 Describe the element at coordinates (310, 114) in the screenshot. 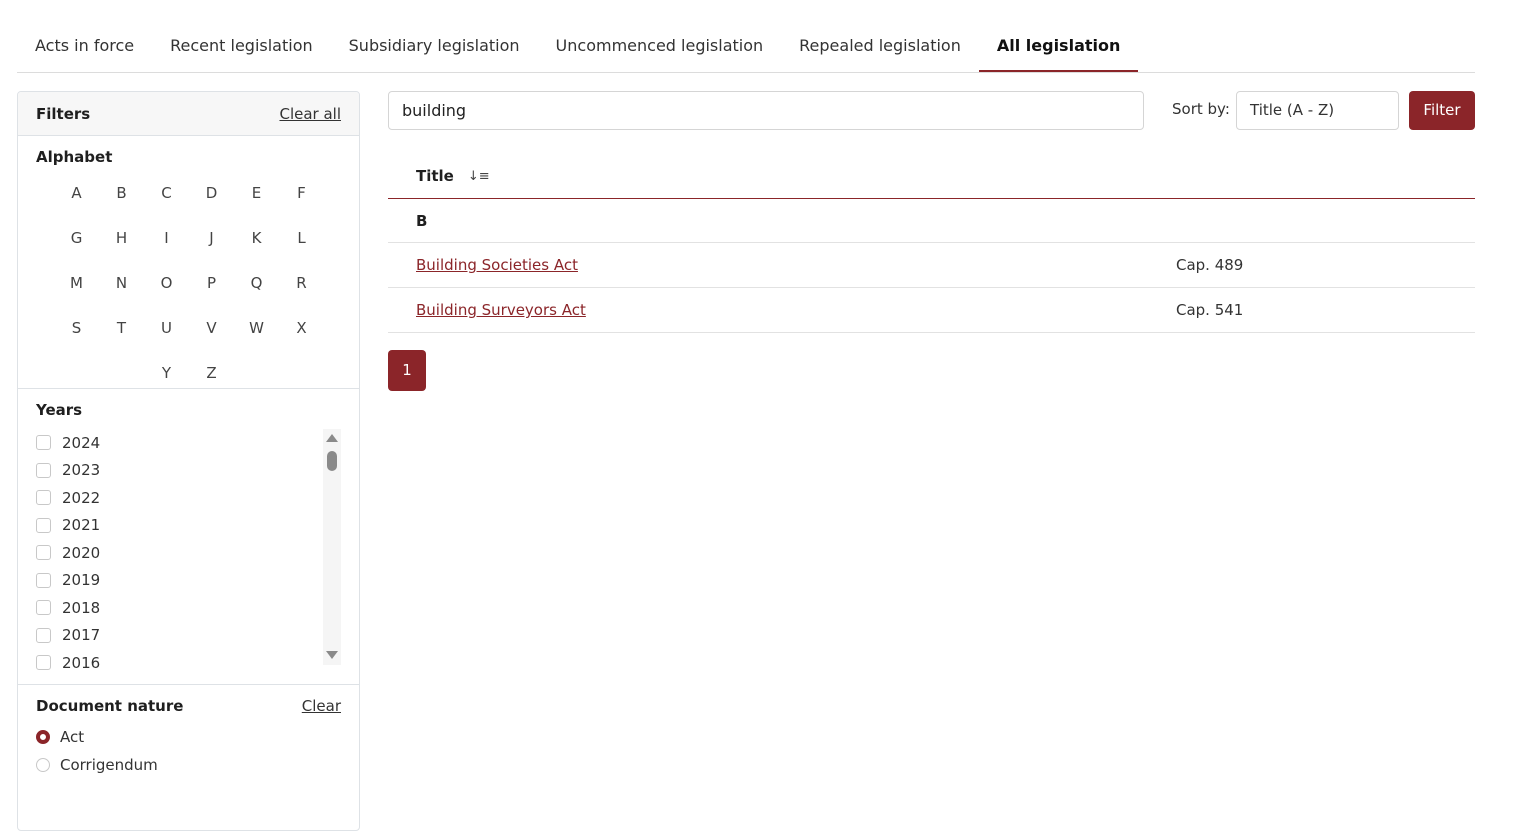

I see `clear-all-link: Clear all` at that location.